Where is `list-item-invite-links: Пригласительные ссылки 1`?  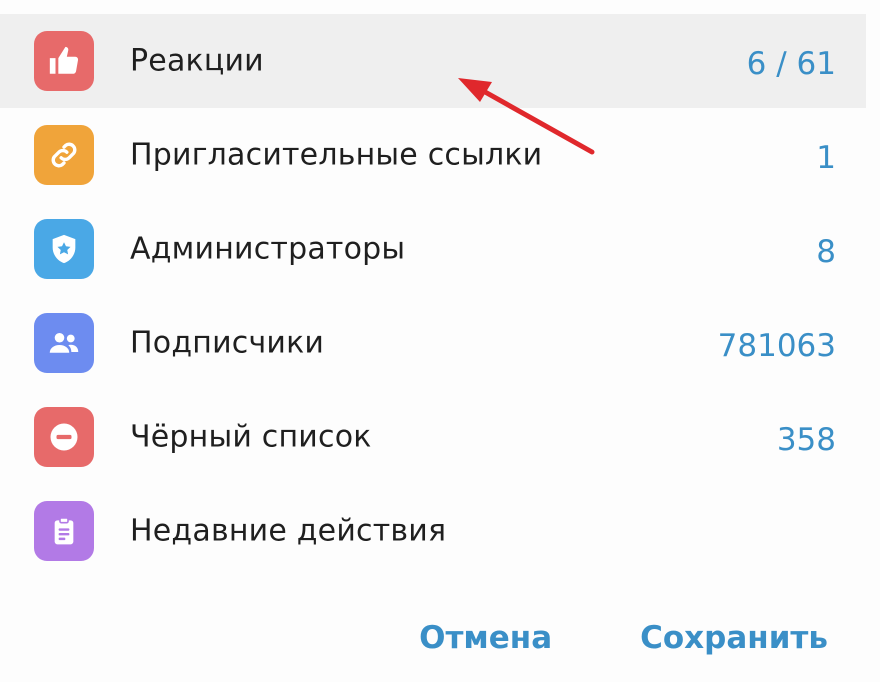
list-item-invite-links: Пригласительные ссылки 1 is located at coordinates (433, 155).